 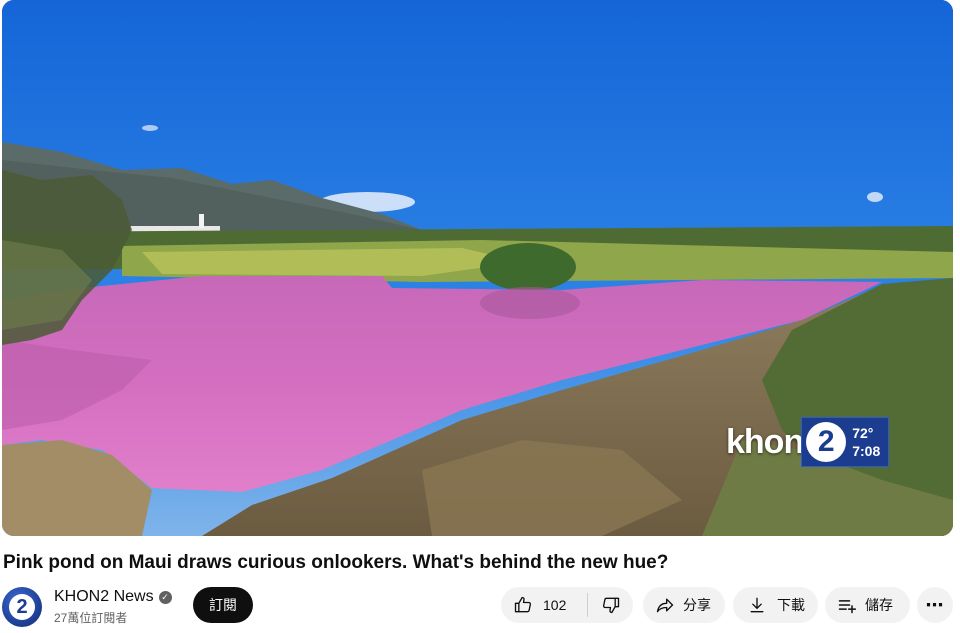 What do you see at coordinates (791, 605) in the screenshot?
I see `download-label: 下載` at bounding box center [791, 605].